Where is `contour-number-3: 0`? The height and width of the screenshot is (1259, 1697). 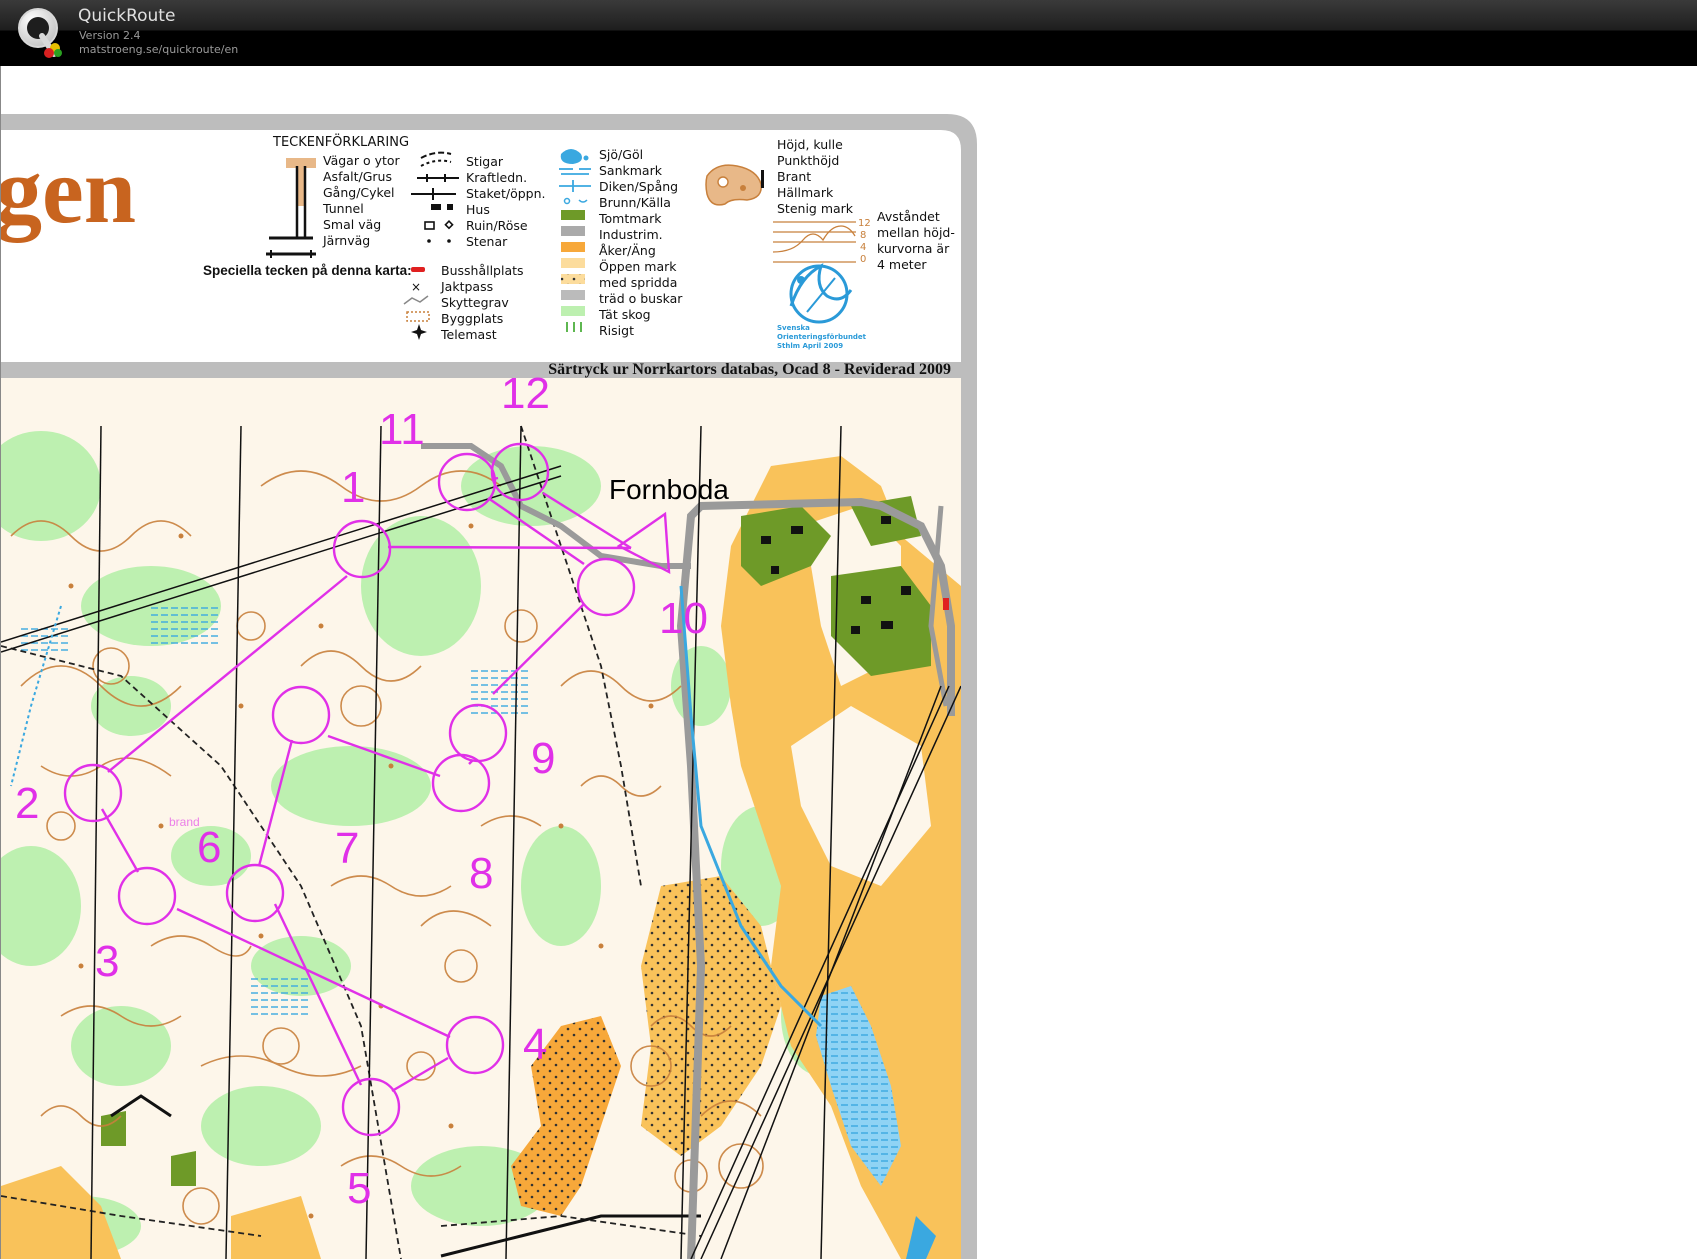
contour-number-3: 0 is located at coordinates (863, 259).